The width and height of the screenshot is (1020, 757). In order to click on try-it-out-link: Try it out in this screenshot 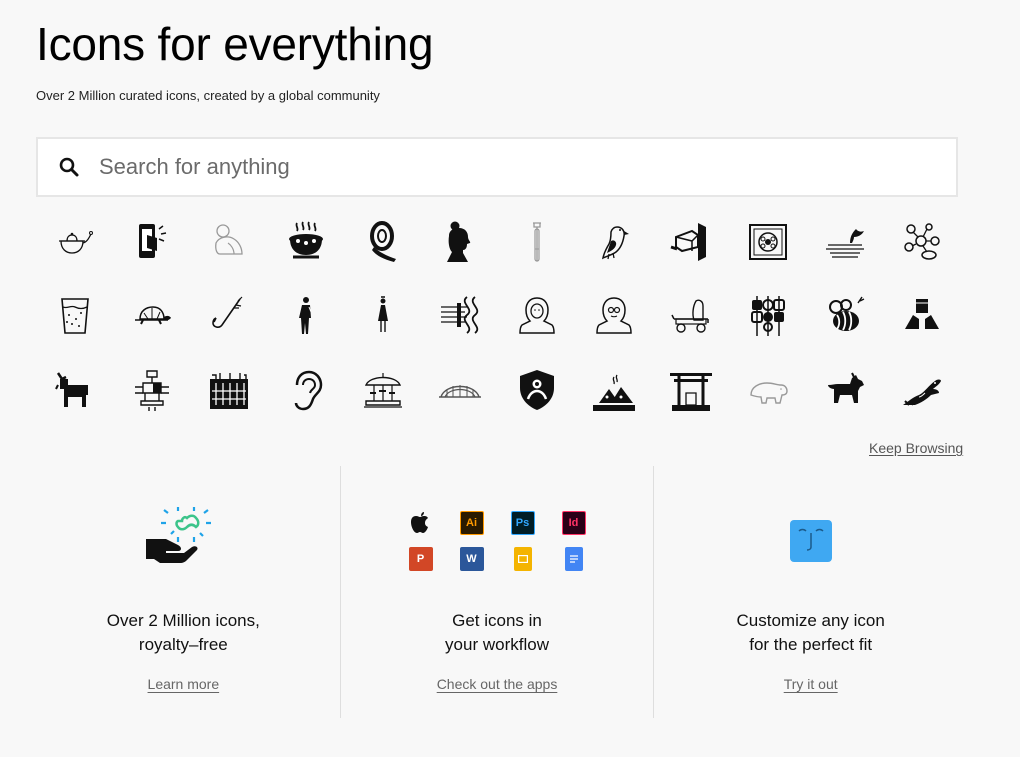, I will do `click(810, 684)`.